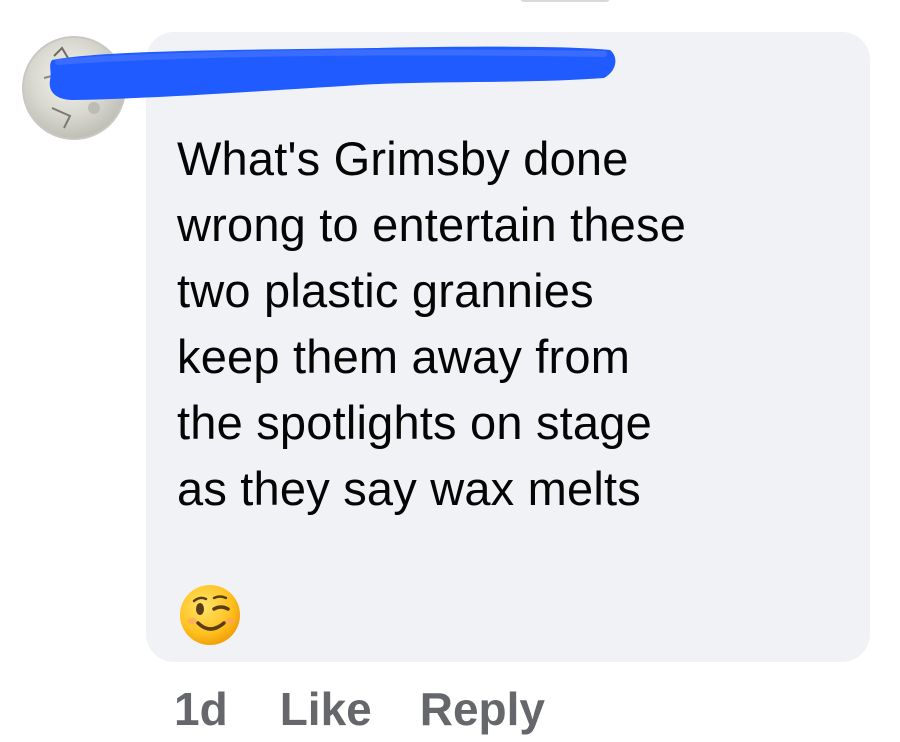 This screenshot has height=742, width=900. Describe the element at coordinates (404, 356) in the screenshot. I see `comment-text-line: keep them away from` at that location.